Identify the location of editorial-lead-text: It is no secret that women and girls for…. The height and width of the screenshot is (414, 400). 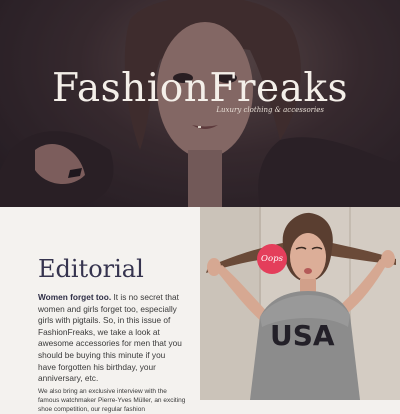
(110, 338).